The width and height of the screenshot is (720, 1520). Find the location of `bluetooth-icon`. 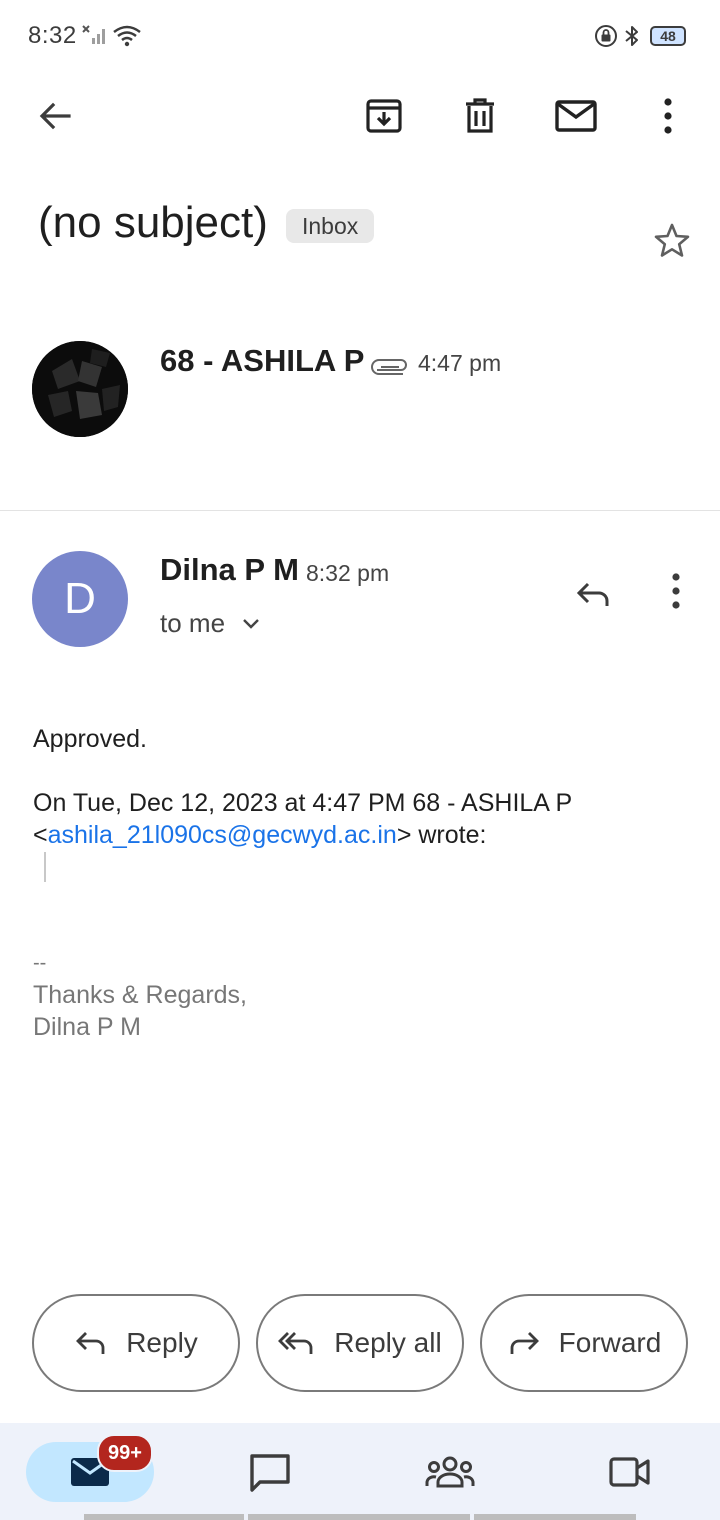

bluetooth-icon is located at coordinates (632, 36).